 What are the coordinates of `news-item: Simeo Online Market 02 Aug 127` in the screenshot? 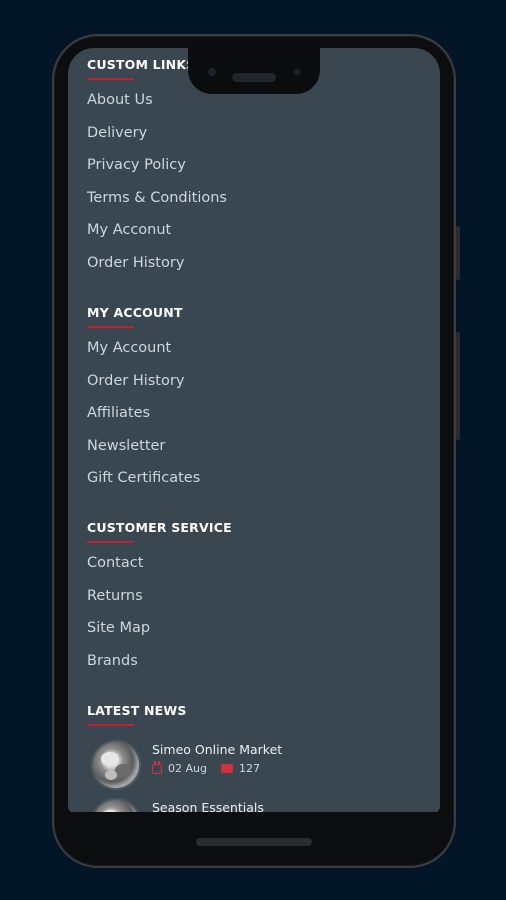 It's located at (256, 767).